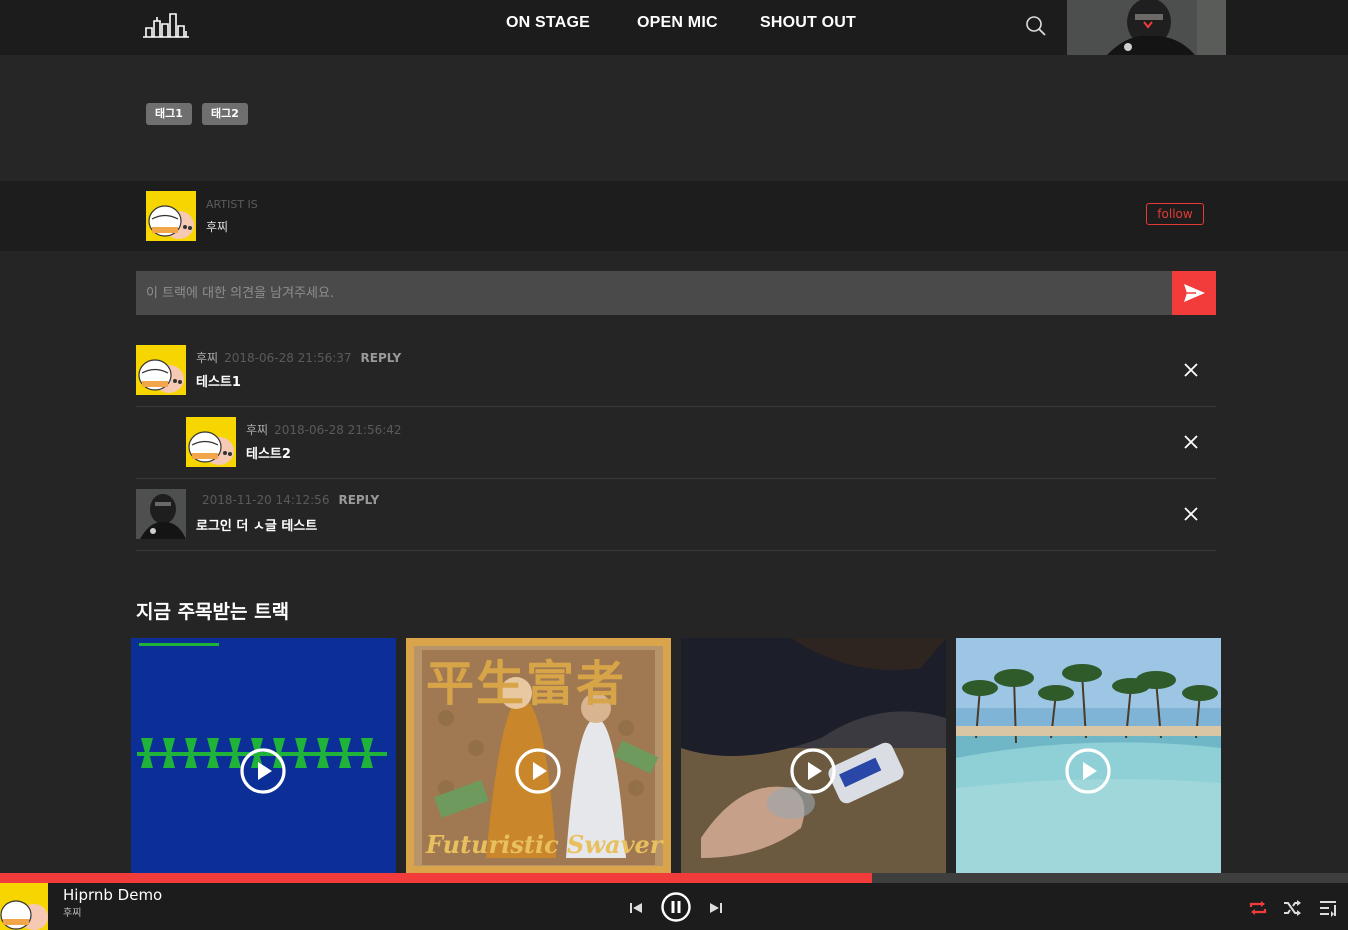  What do you see at coordinates (232, 204) in the screenshot?
I see `artist-label: ARTIST IS` at bounding box center [232, 204].